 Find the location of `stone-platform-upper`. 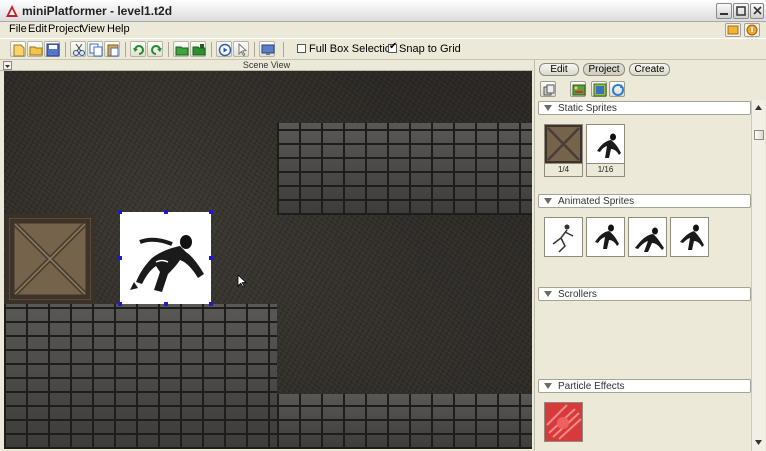

stone-platform-upper is located at coordinates (404, 169).